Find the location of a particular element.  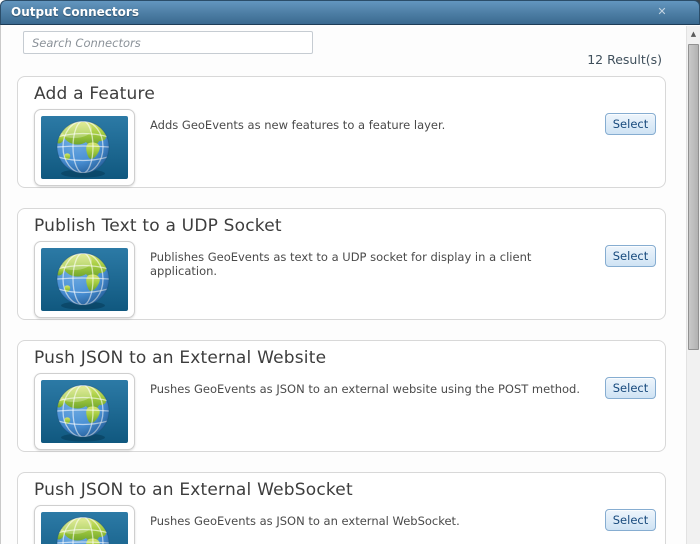

dialog-titlebar: Output Connectors ✕ is located at coordinates (350, 12).